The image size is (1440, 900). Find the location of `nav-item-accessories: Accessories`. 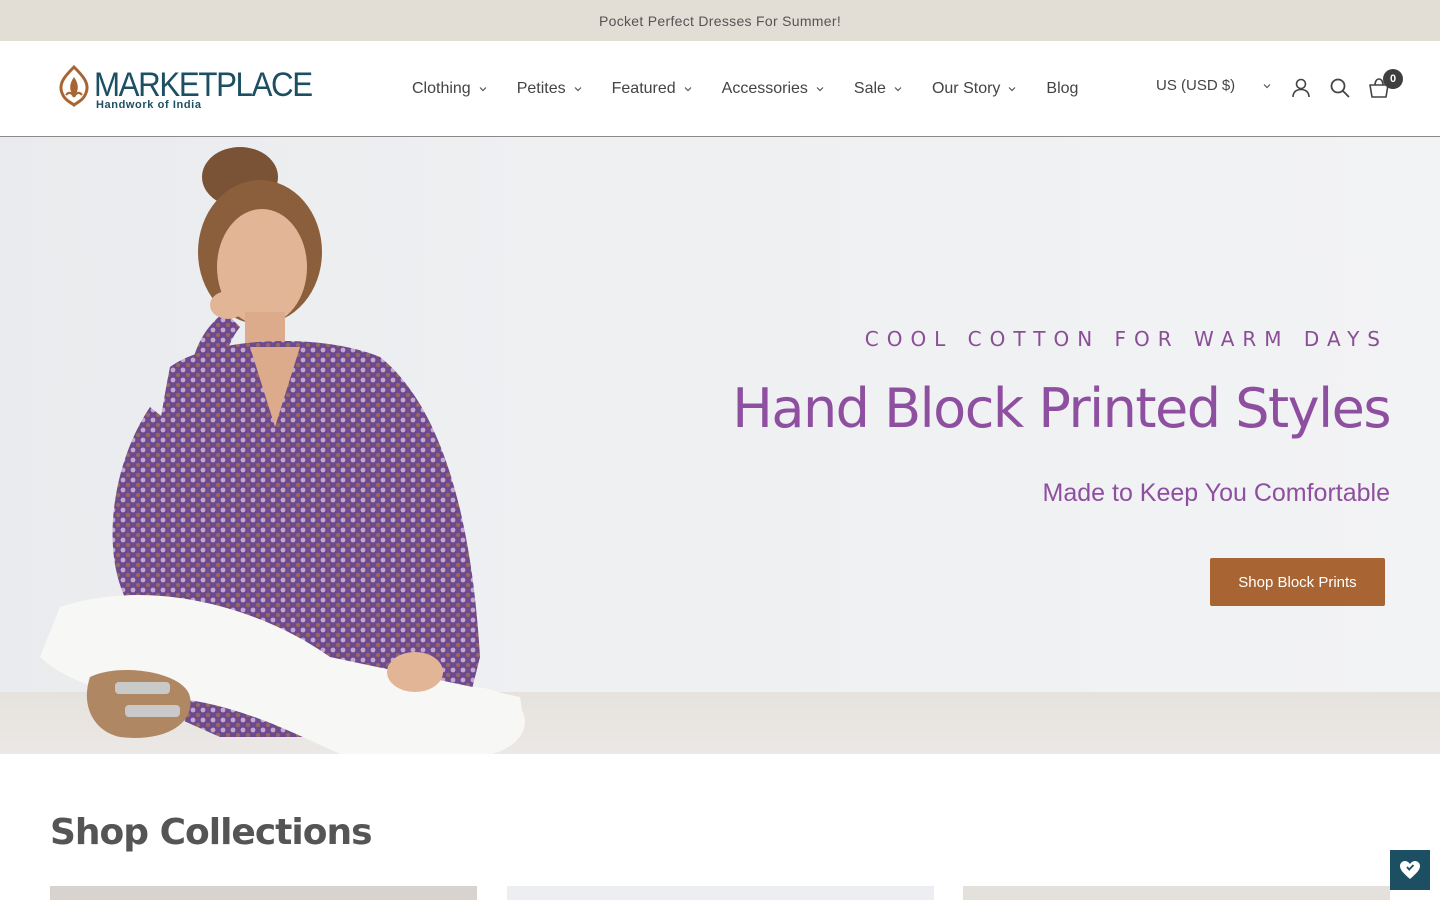

nav-item-accessories: Accessories is located at coordinates (773, 89).